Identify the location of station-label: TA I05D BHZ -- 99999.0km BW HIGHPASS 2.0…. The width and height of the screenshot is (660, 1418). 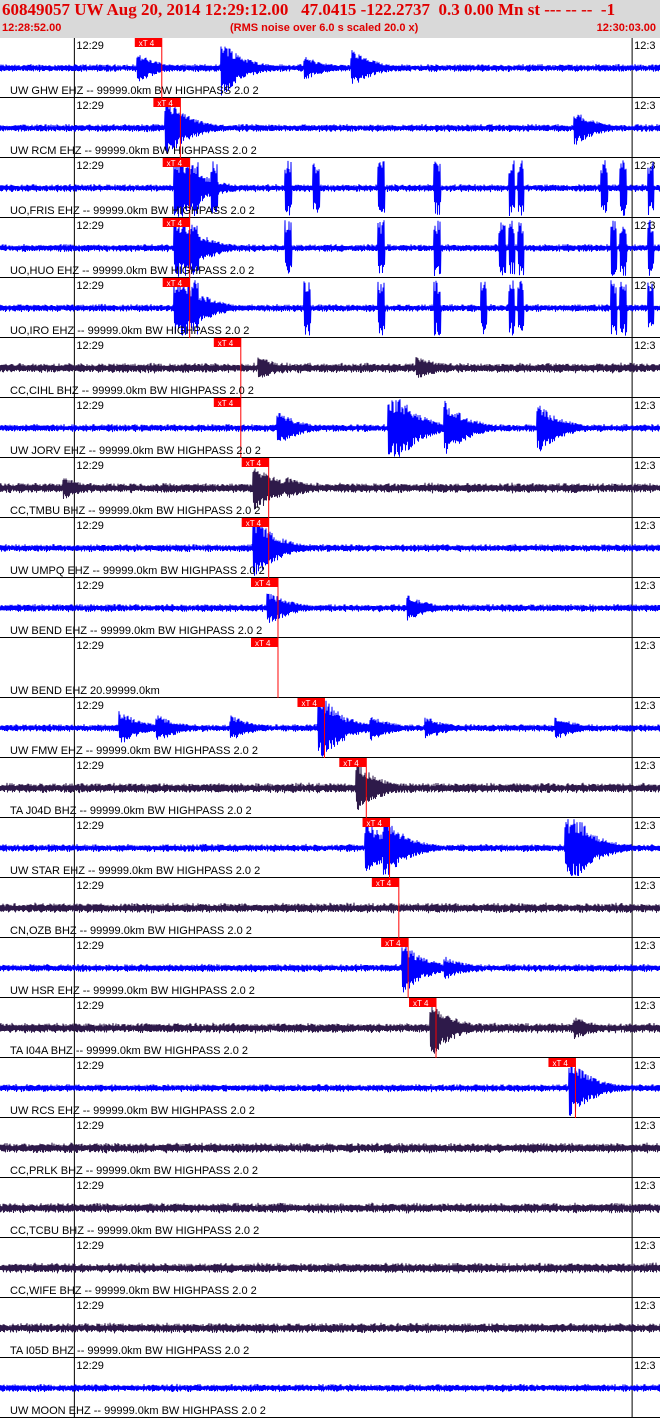
(129, 1351).